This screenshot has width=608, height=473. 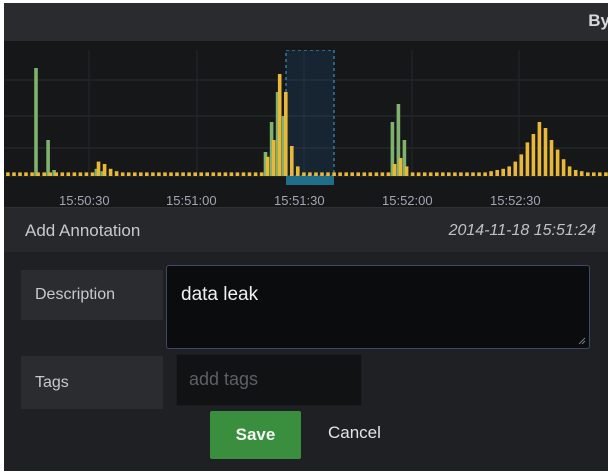 I want to click on x-tick-label: 15:51:30, so click(x=299, y=200).